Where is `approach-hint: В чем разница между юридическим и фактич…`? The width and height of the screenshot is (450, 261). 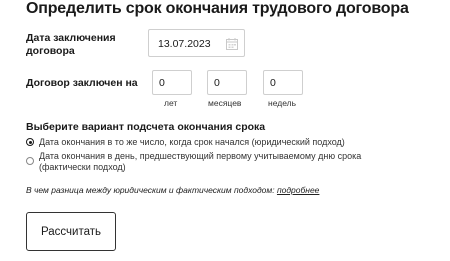 approach-hint: В чем разница между юридическим и фактич… is located at coordinates (172, 190).